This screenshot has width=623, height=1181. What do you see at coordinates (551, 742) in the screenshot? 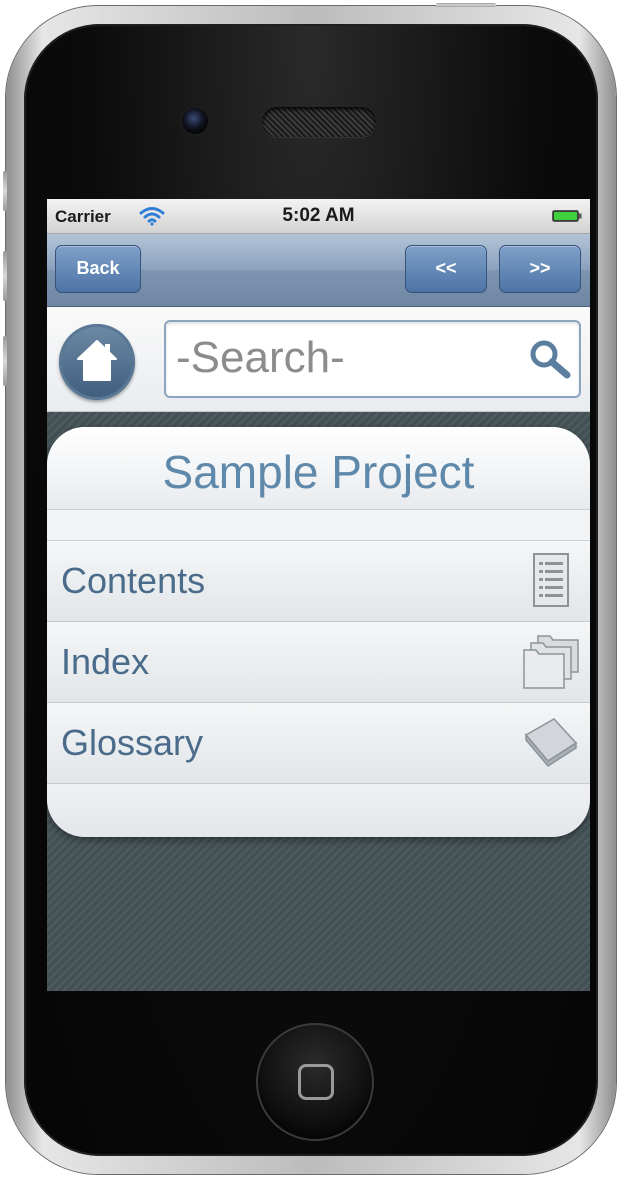
I see `book-icon` at bounding box center [551, 742].